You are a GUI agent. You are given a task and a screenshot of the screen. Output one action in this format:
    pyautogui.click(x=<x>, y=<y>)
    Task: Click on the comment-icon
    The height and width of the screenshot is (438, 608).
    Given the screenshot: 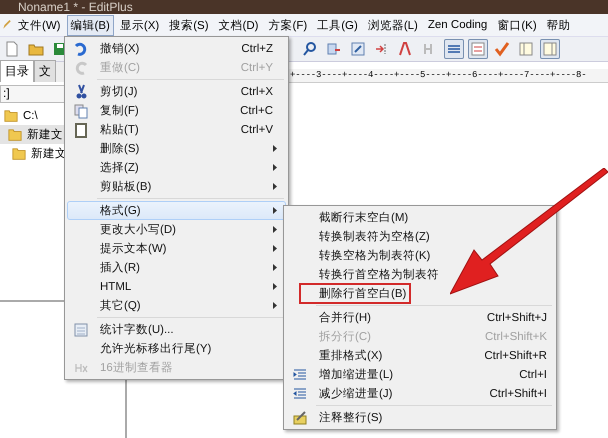 What is the action you would take?
    pyautogui.click(x=300, y=418)
    